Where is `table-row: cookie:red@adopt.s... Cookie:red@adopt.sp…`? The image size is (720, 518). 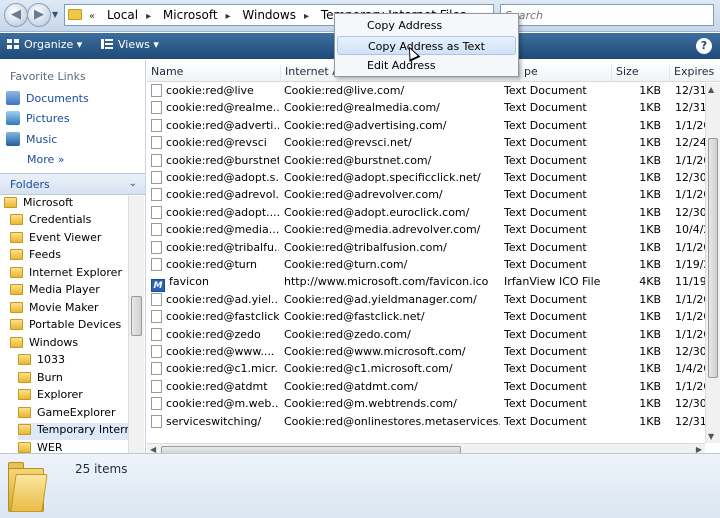 table-row: cookie:red@adopt.s... Cookie:red@adopt.sp… is located at coordinates (426, 178).